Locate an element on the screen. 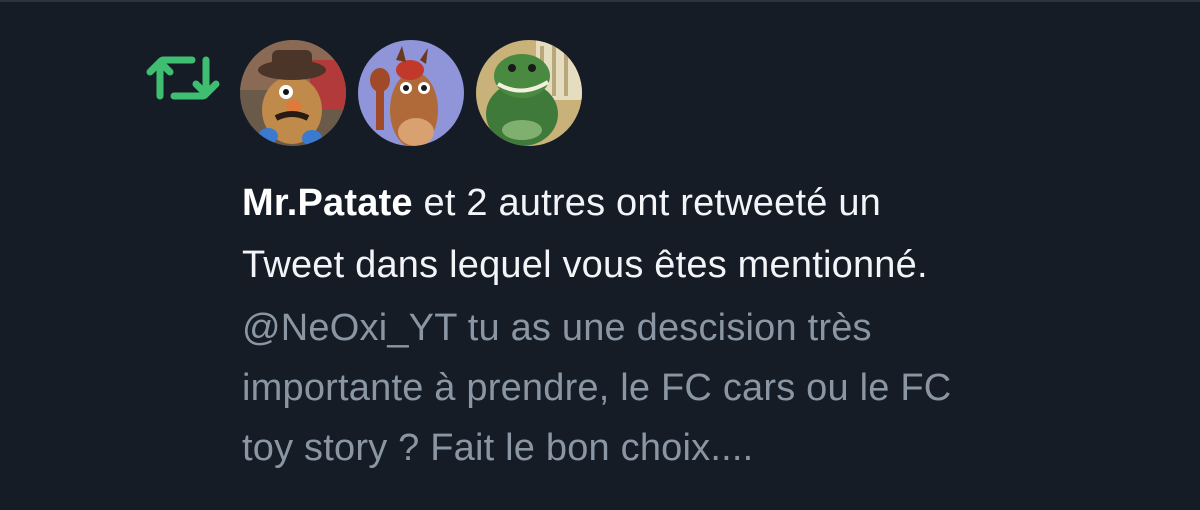 The width and height of the screenshot is (1200, 510). avatar-group is located at coordinates (411, 93).